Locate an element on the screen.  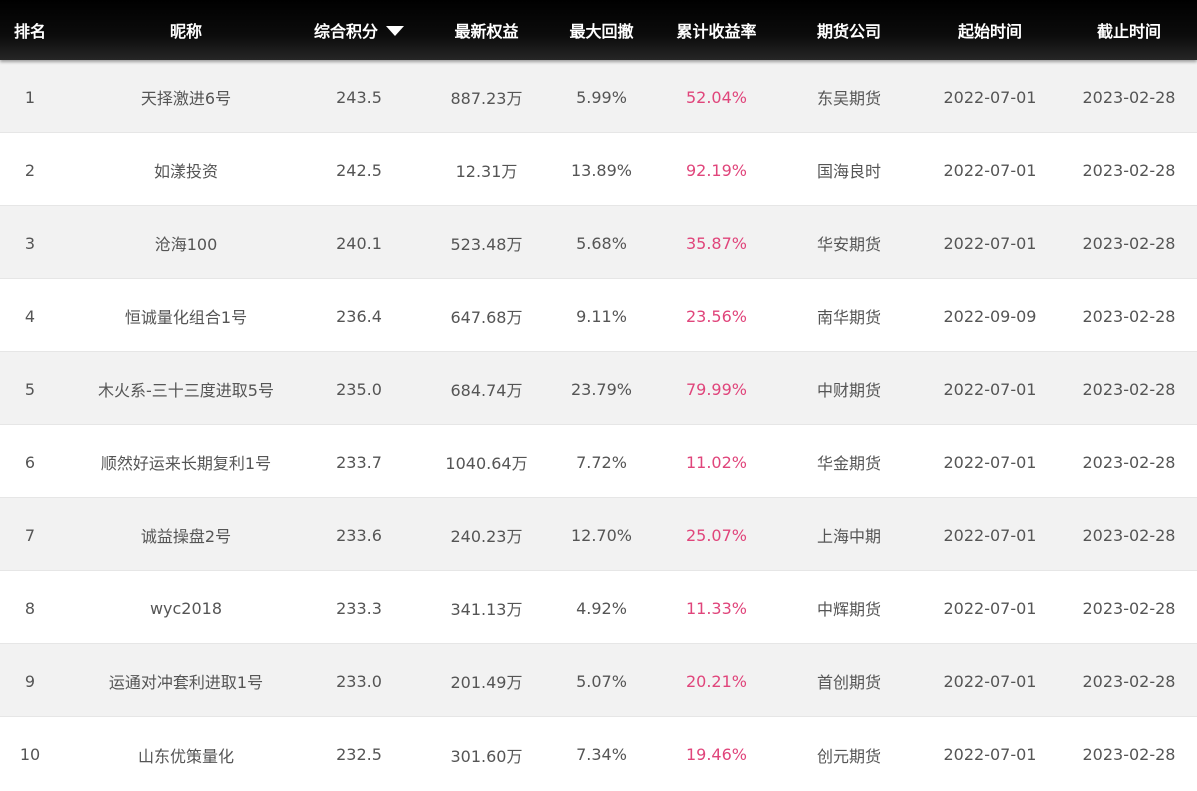
equity-cell: 1040.64万 is located at coordinates (486, 463).